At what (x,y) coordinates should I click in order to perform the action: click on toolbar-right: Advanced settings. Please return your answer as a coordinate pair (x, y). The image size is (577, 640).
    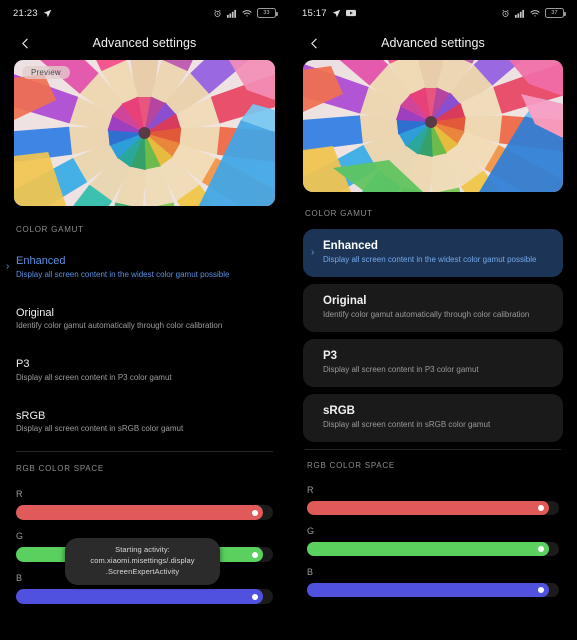
    Looking at the image, I should click on (433, 43).